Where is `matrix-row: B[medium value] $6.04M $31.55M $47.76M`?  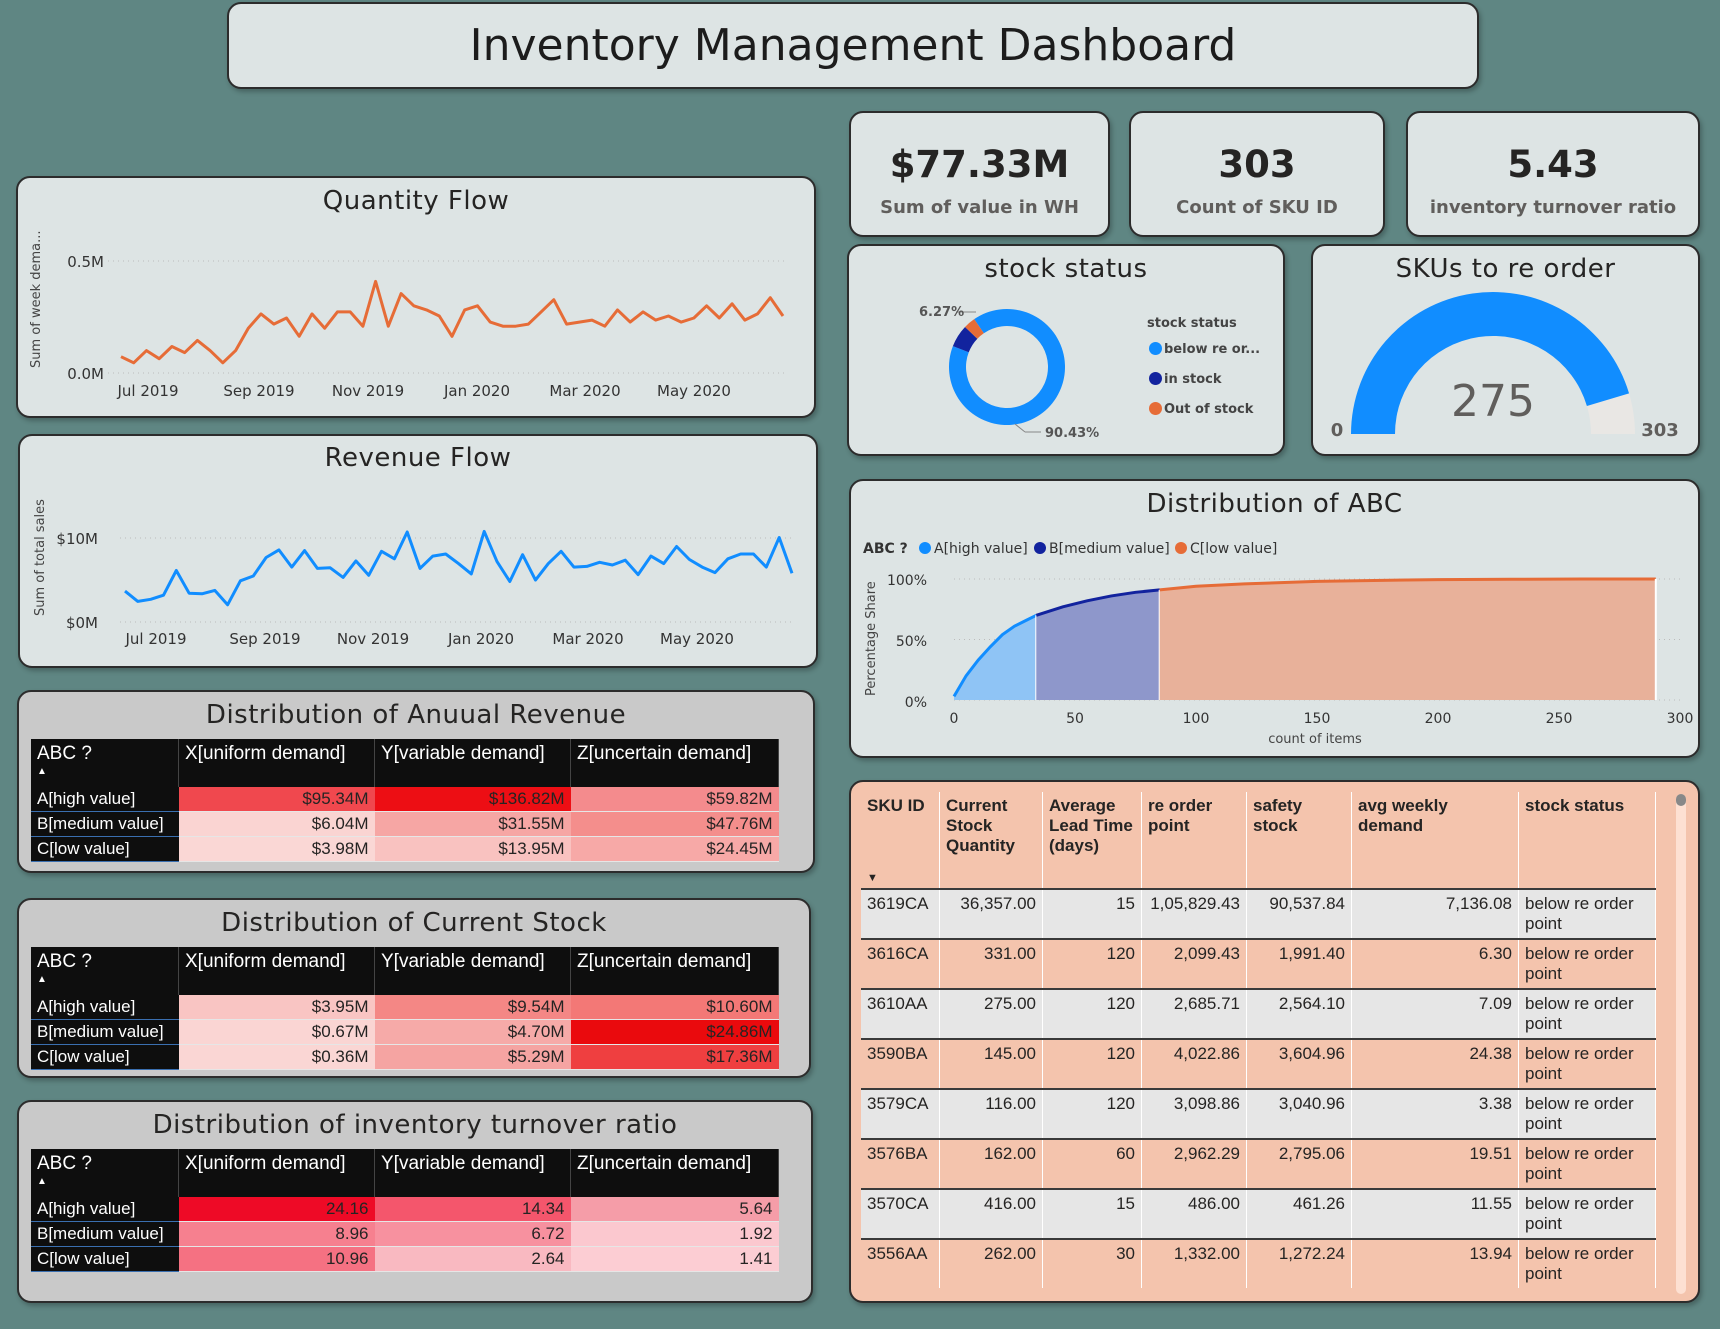
matrix-row: B[medium value] $6.04M $31.55M $47.76M is located at coordinates (405, 824).